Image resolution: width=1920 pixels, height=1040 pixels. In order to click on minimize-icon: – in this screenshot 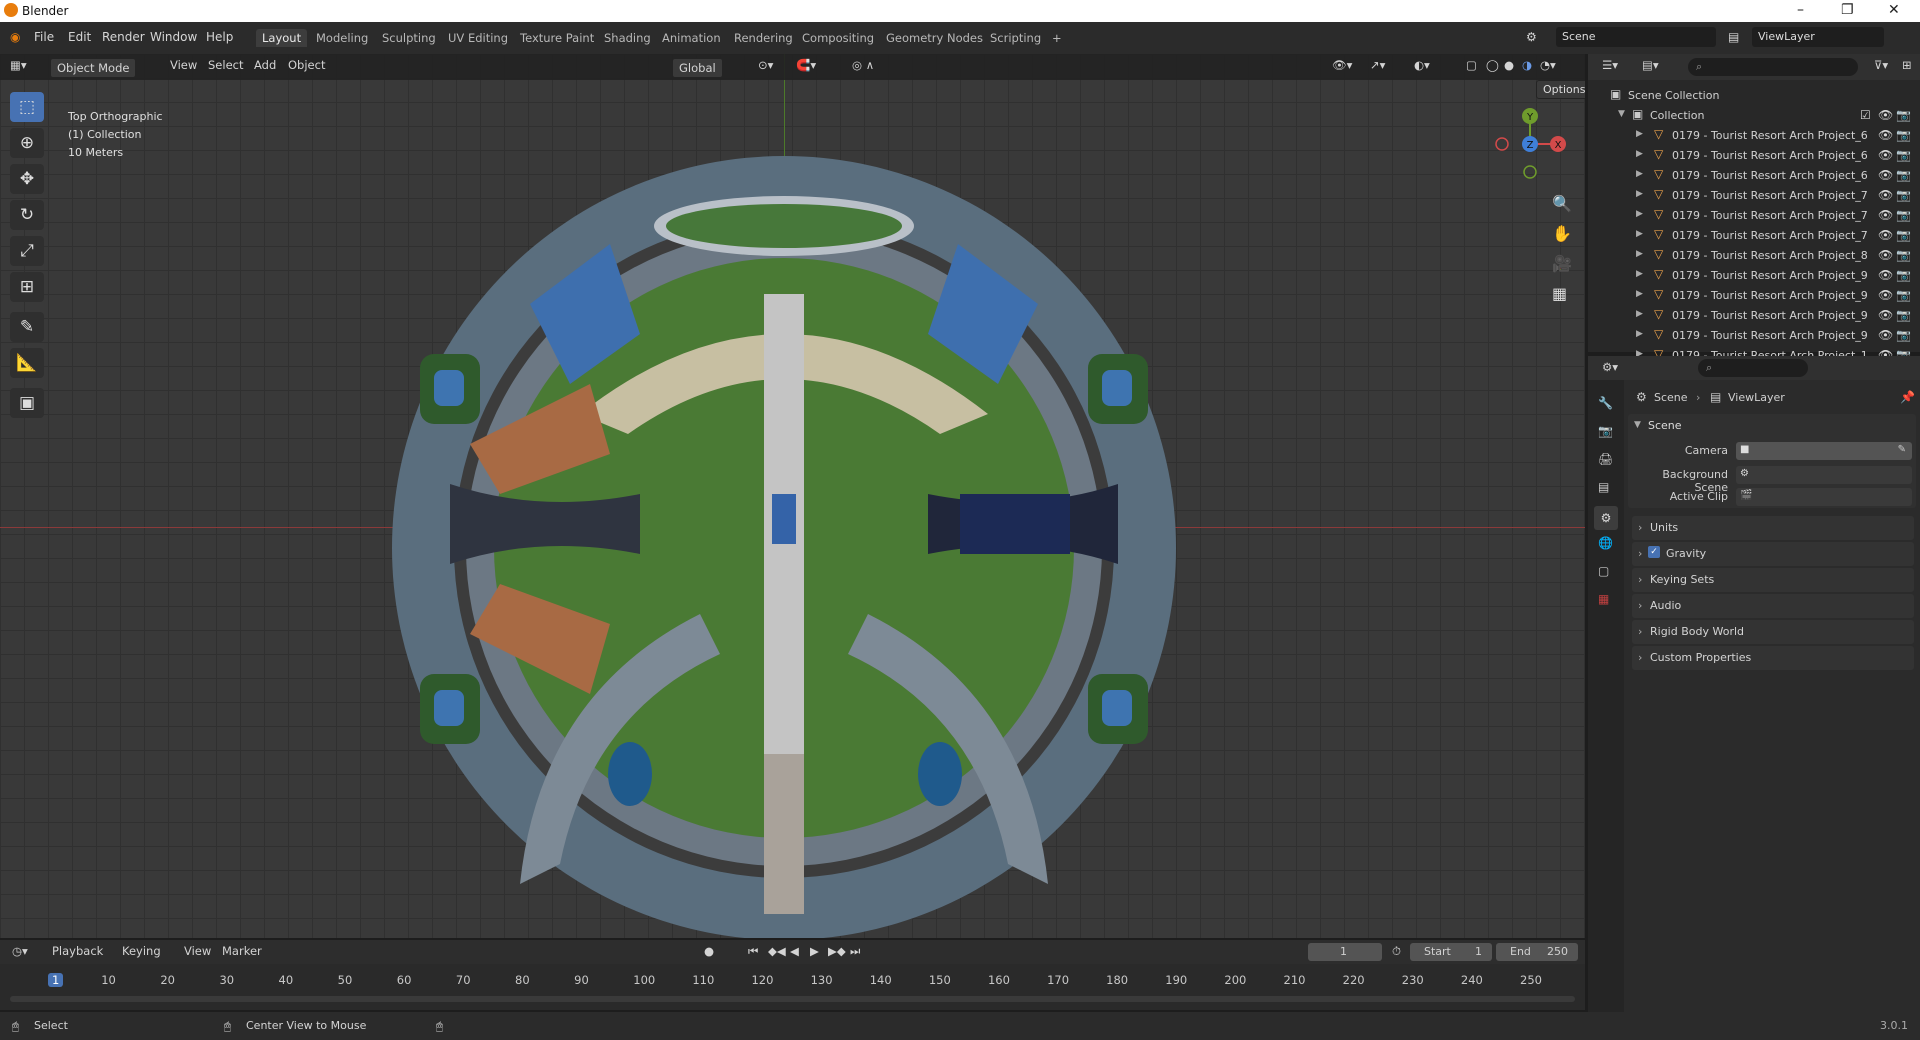, I will do `click(1800, 10)`.